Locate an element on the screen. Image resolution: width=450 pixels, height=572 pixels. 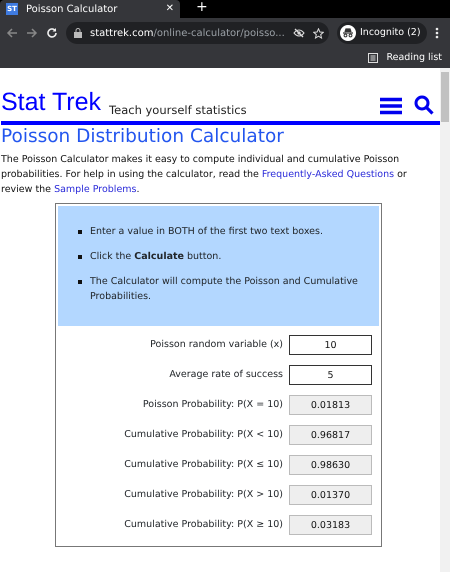
field-label: Cumulative Probability: P(X ≤ 10) is located at coordinates (203, 465).